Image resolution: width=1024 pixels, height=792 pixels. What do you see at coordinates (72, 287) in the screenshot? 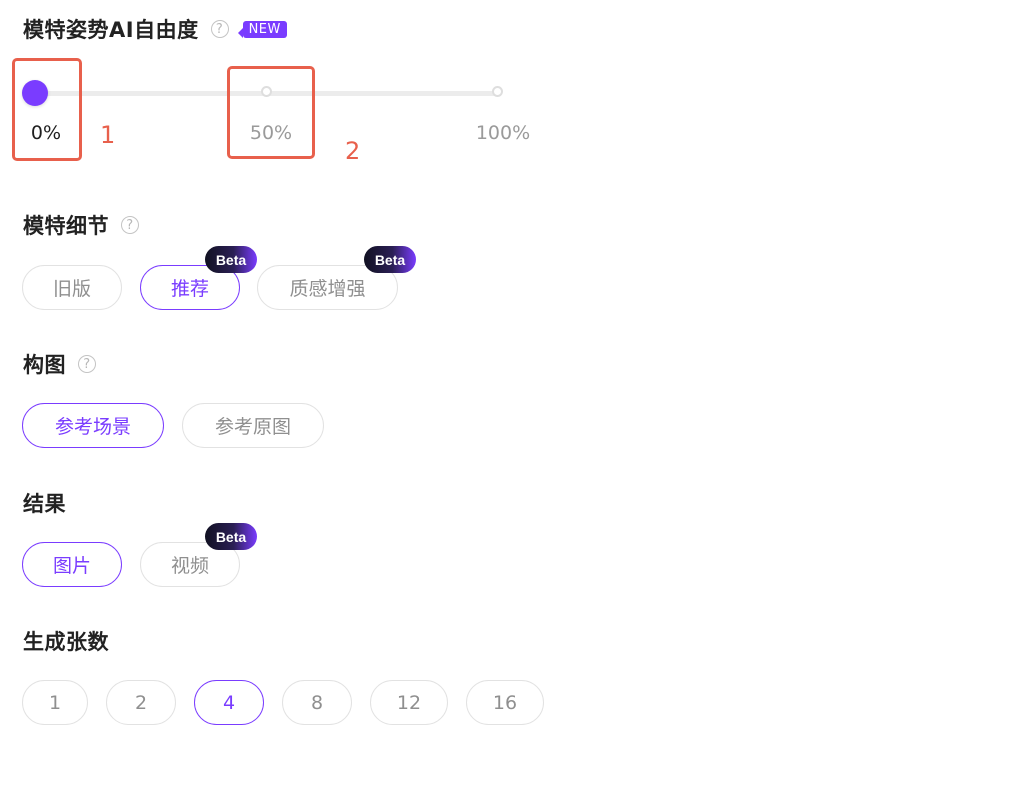
I see `detail-option-legacy: 旧版` at bounding box center [72, 287].